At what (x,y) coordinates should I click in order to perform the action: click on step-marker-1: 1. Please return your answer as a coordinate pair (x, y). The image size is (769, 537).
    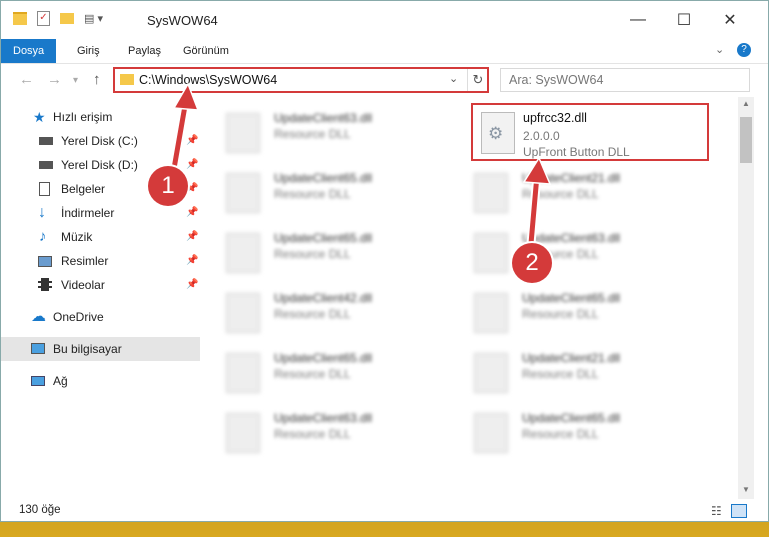
    Looking at the image, I should click on (168, 186).